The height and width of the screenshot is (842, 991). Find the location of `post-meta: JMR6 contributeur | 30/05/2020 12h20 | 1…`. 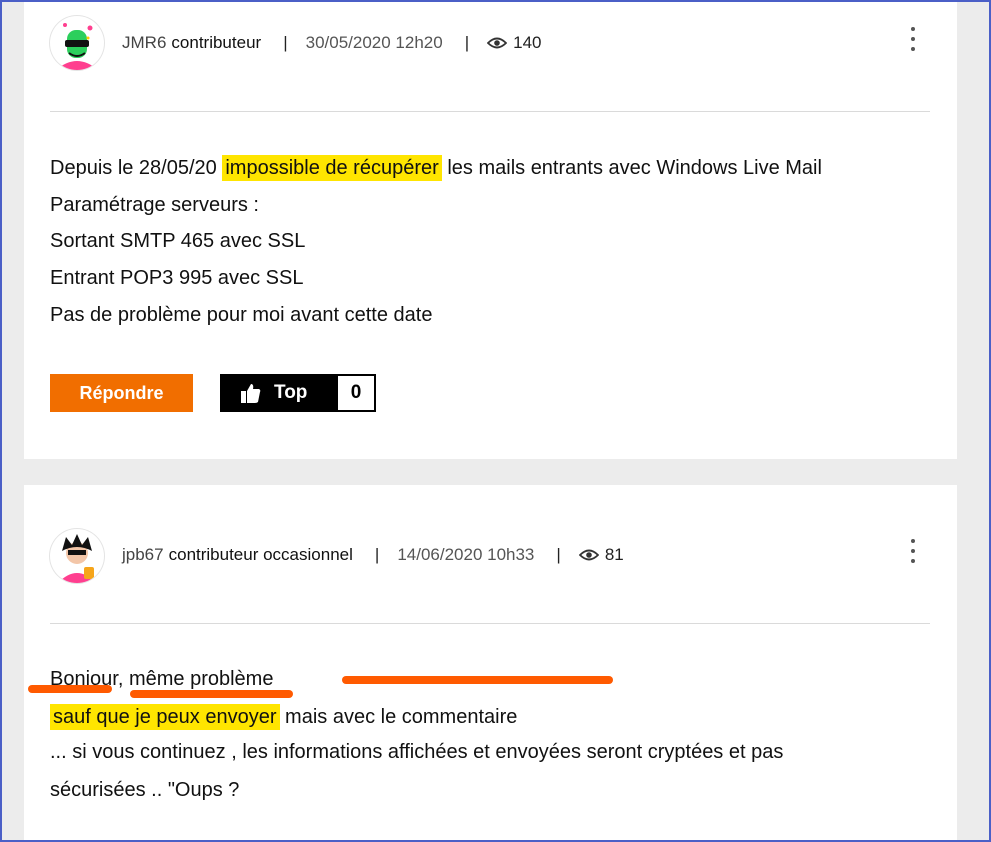

post-meta: JMR6 contributeur | 30/05/2020 12h20 | 1… is located at coordinates (332, 43).